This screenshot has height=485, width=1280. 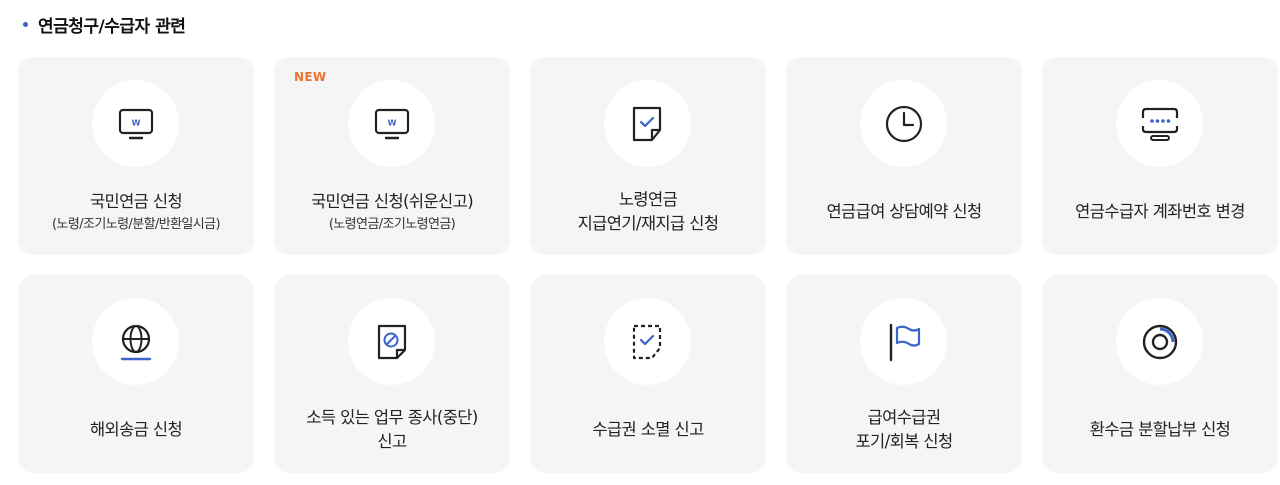 I want to click on card-label: 국민연금 신청, so click(x=136, y=201).